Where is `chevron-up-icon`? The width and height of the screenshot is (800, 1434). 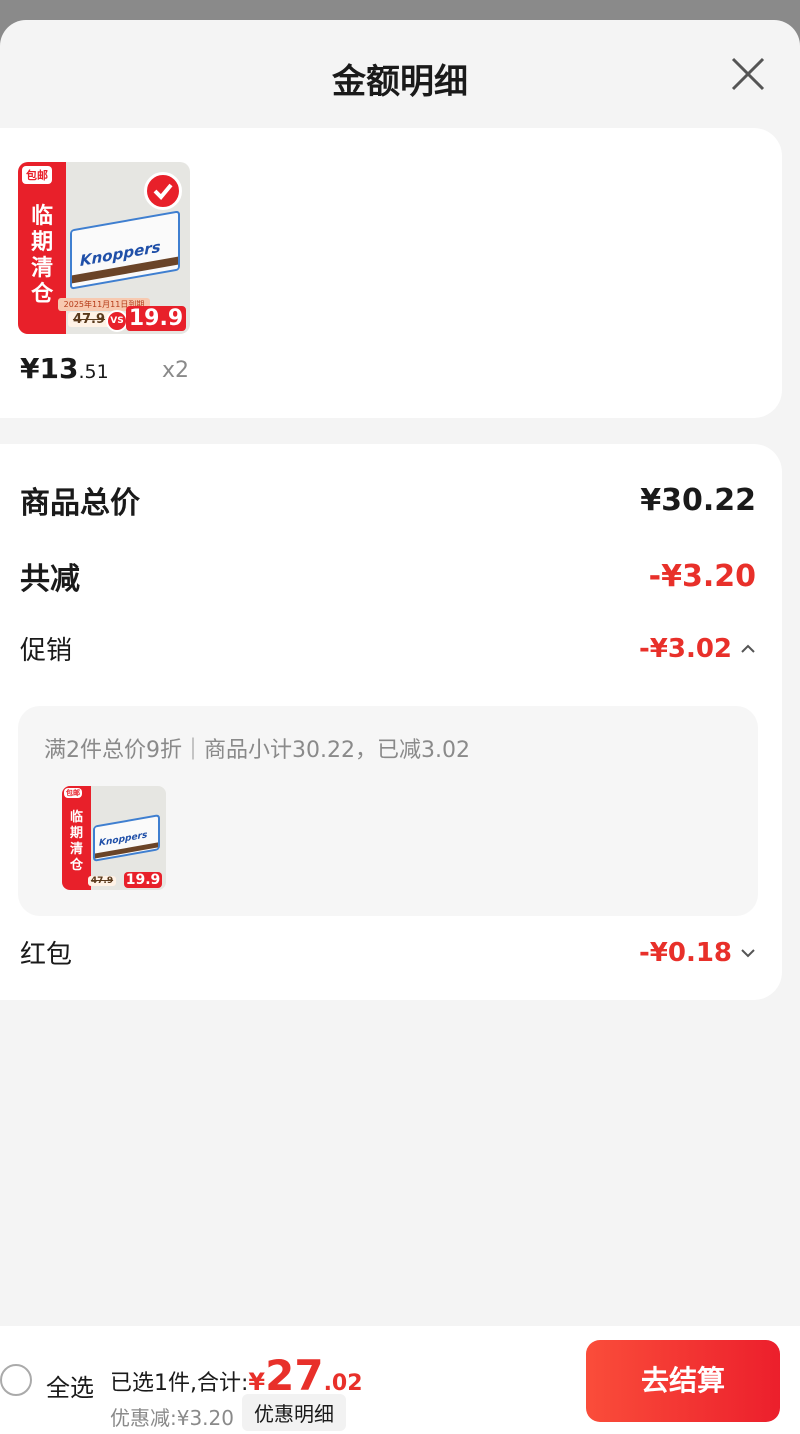 chevron-up-icon is located at coordinates (748, 648).